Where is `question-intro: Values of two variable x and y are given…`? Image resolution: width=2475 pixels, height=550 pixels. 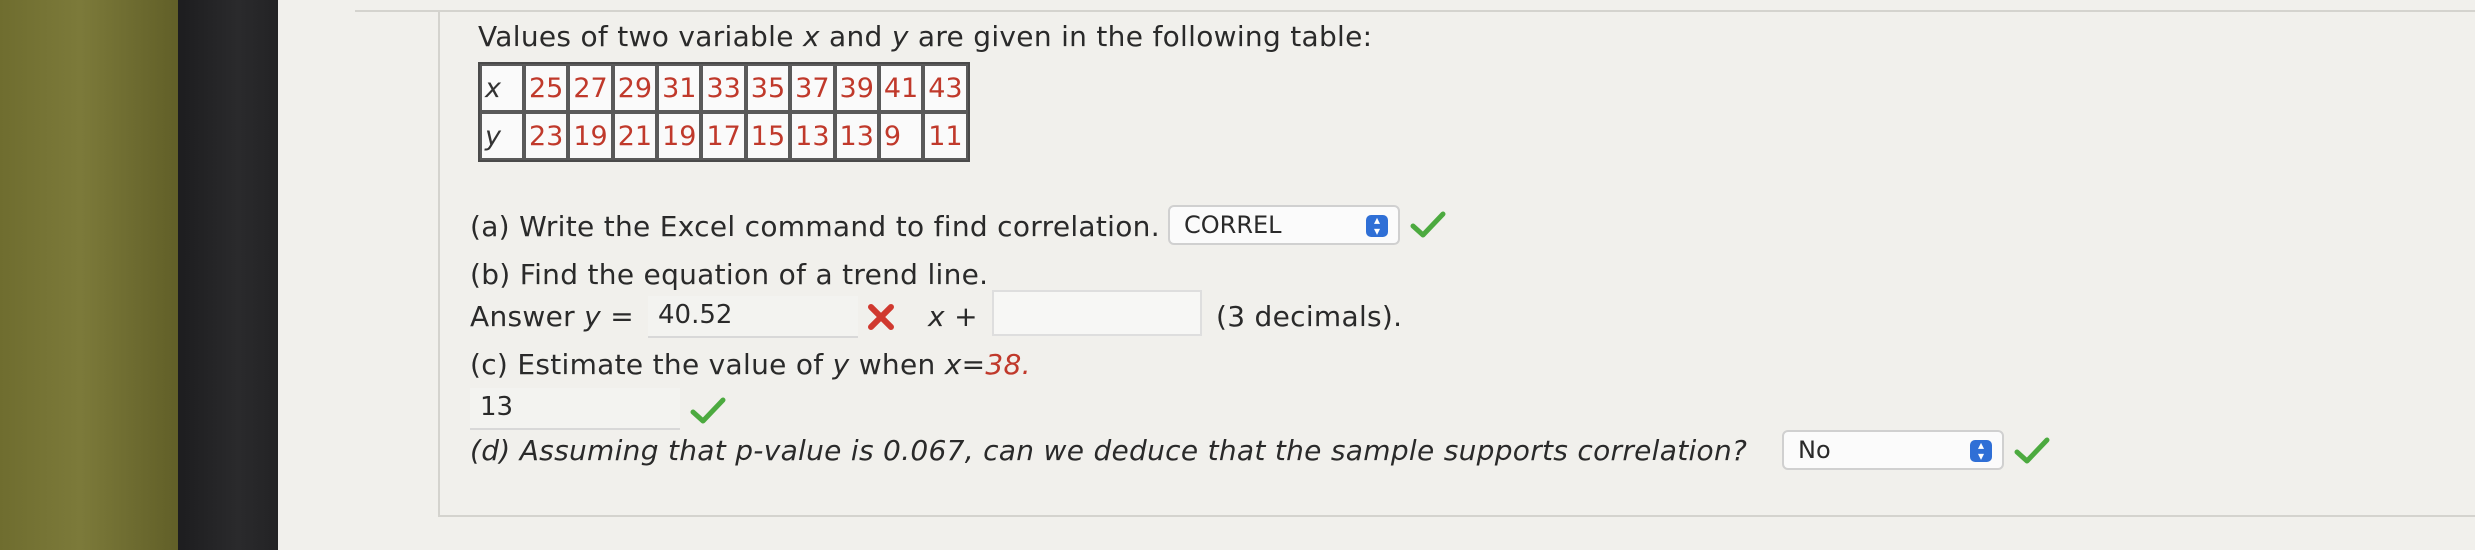
question-intro: Values of two variable x and y are given… is located at coordinates (925, 36).